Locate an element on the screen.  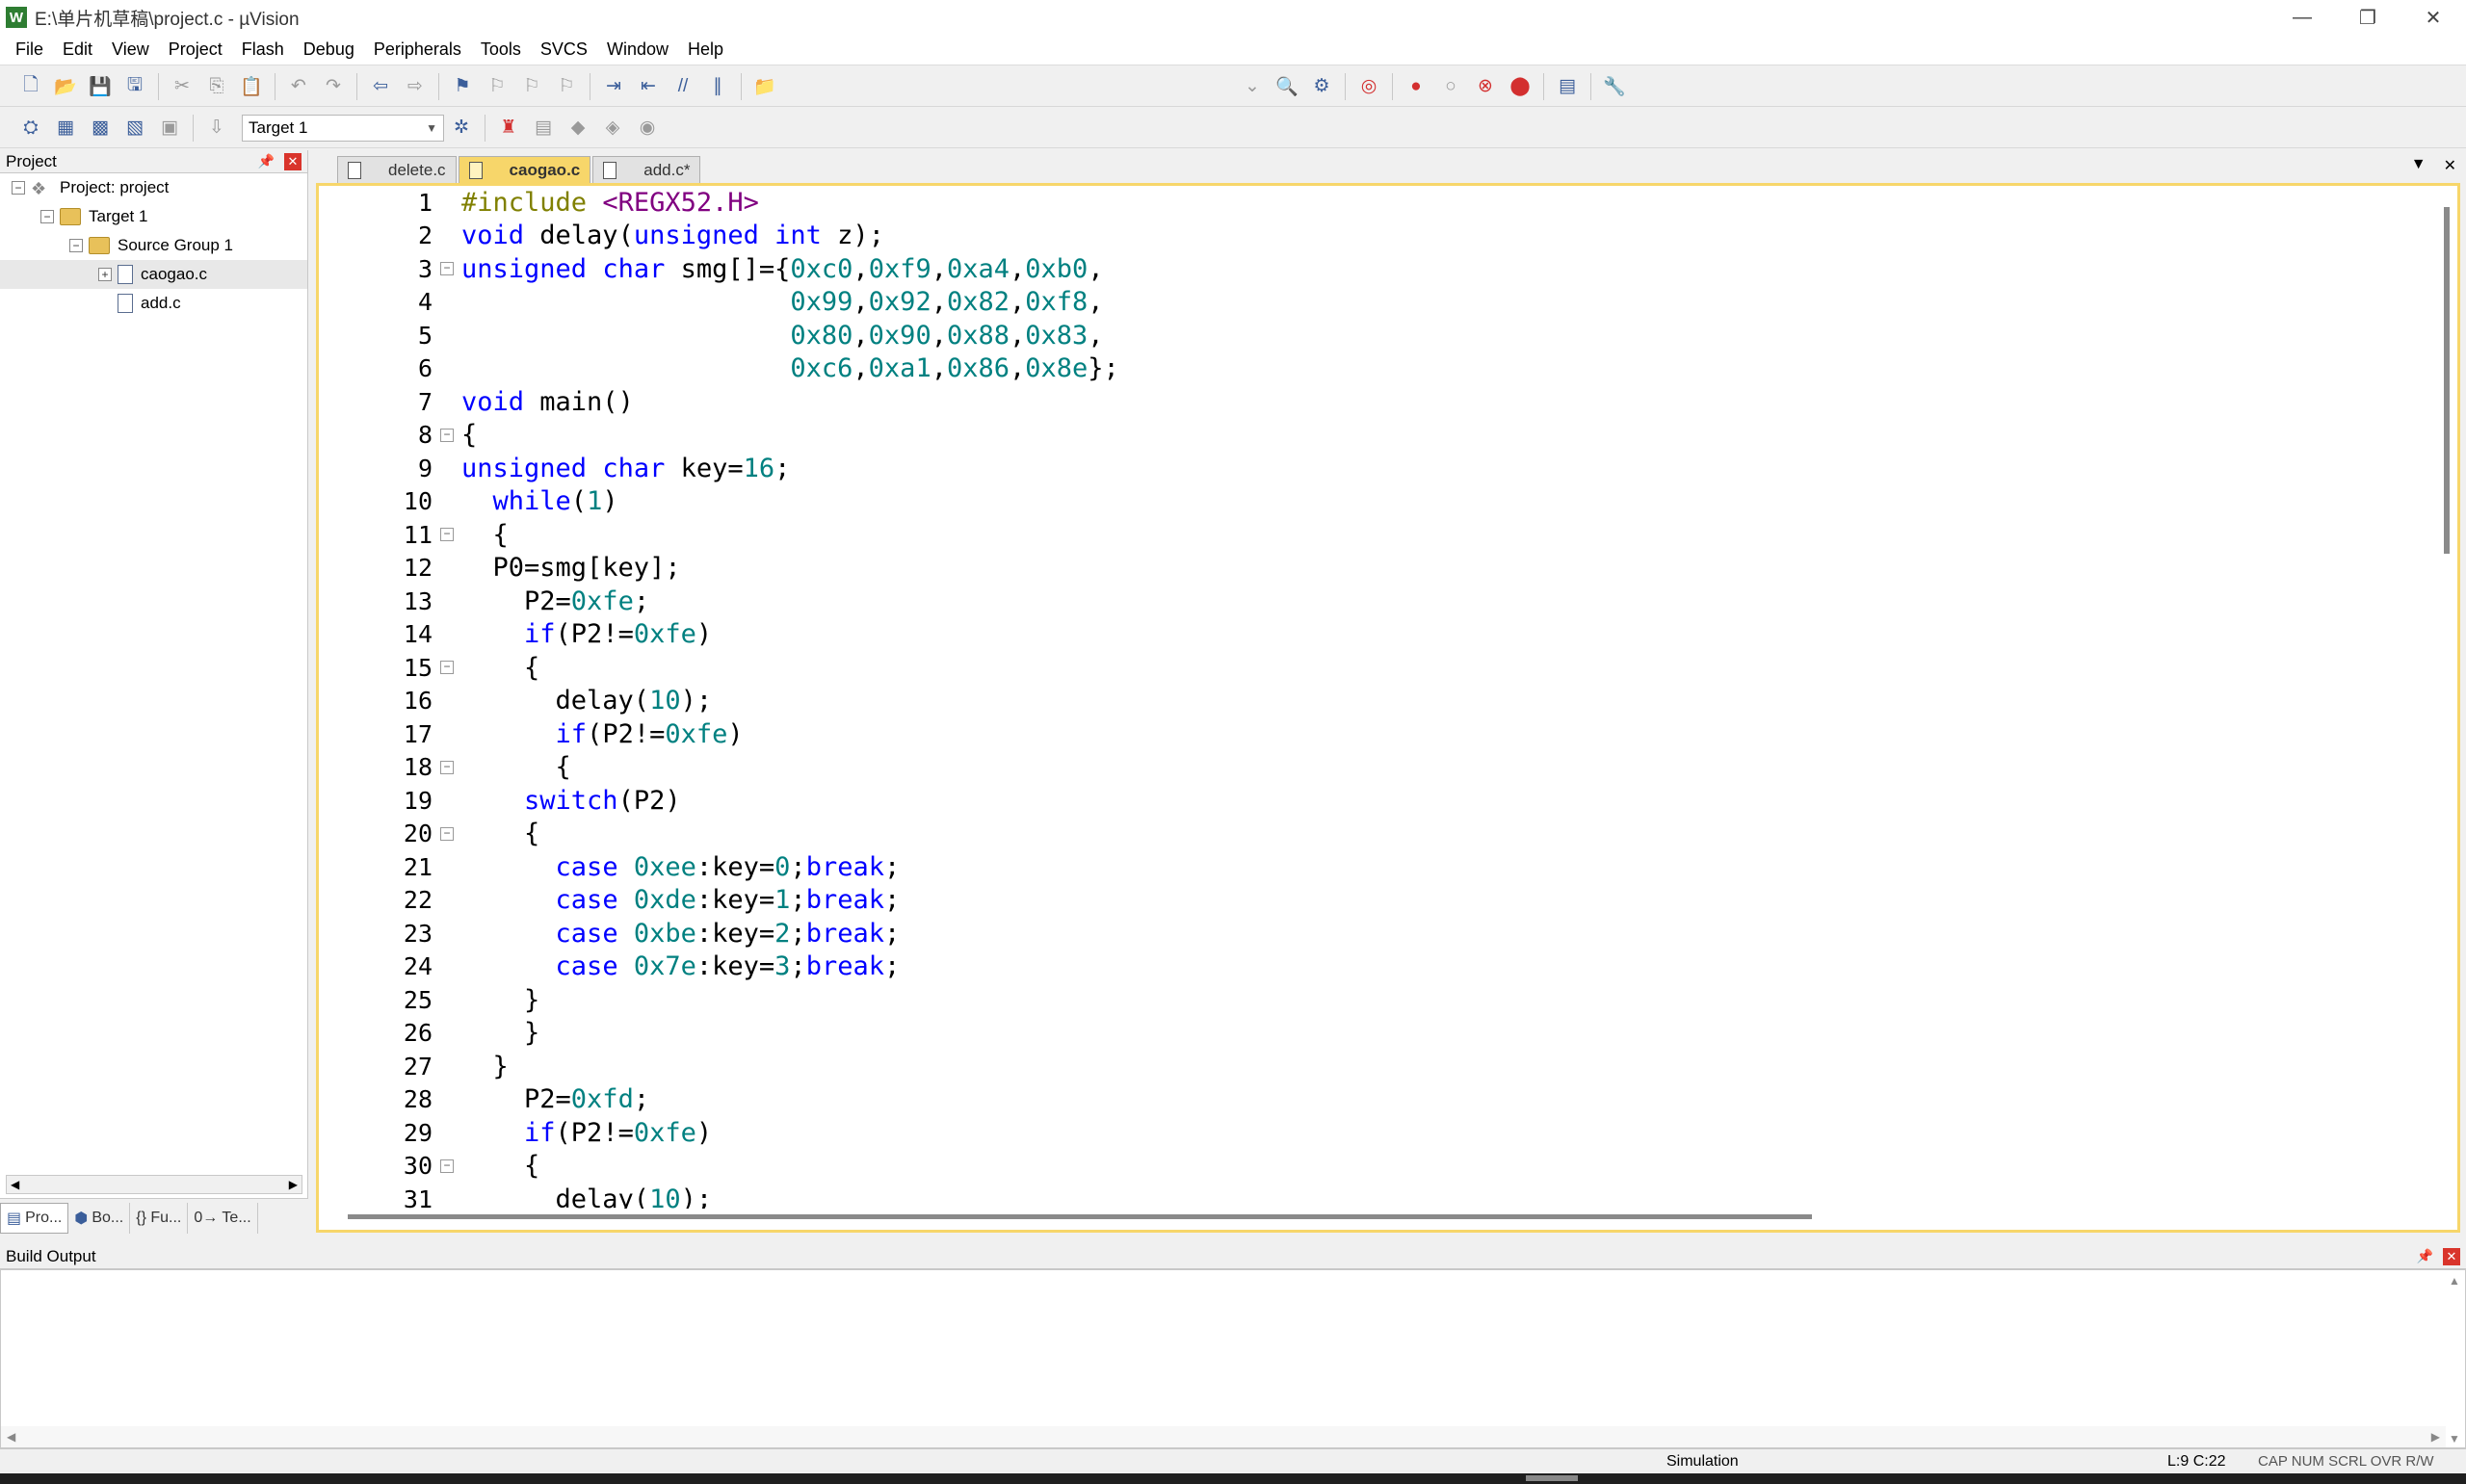
code-line: 7 void main() is located at coordinates (1378, 402).